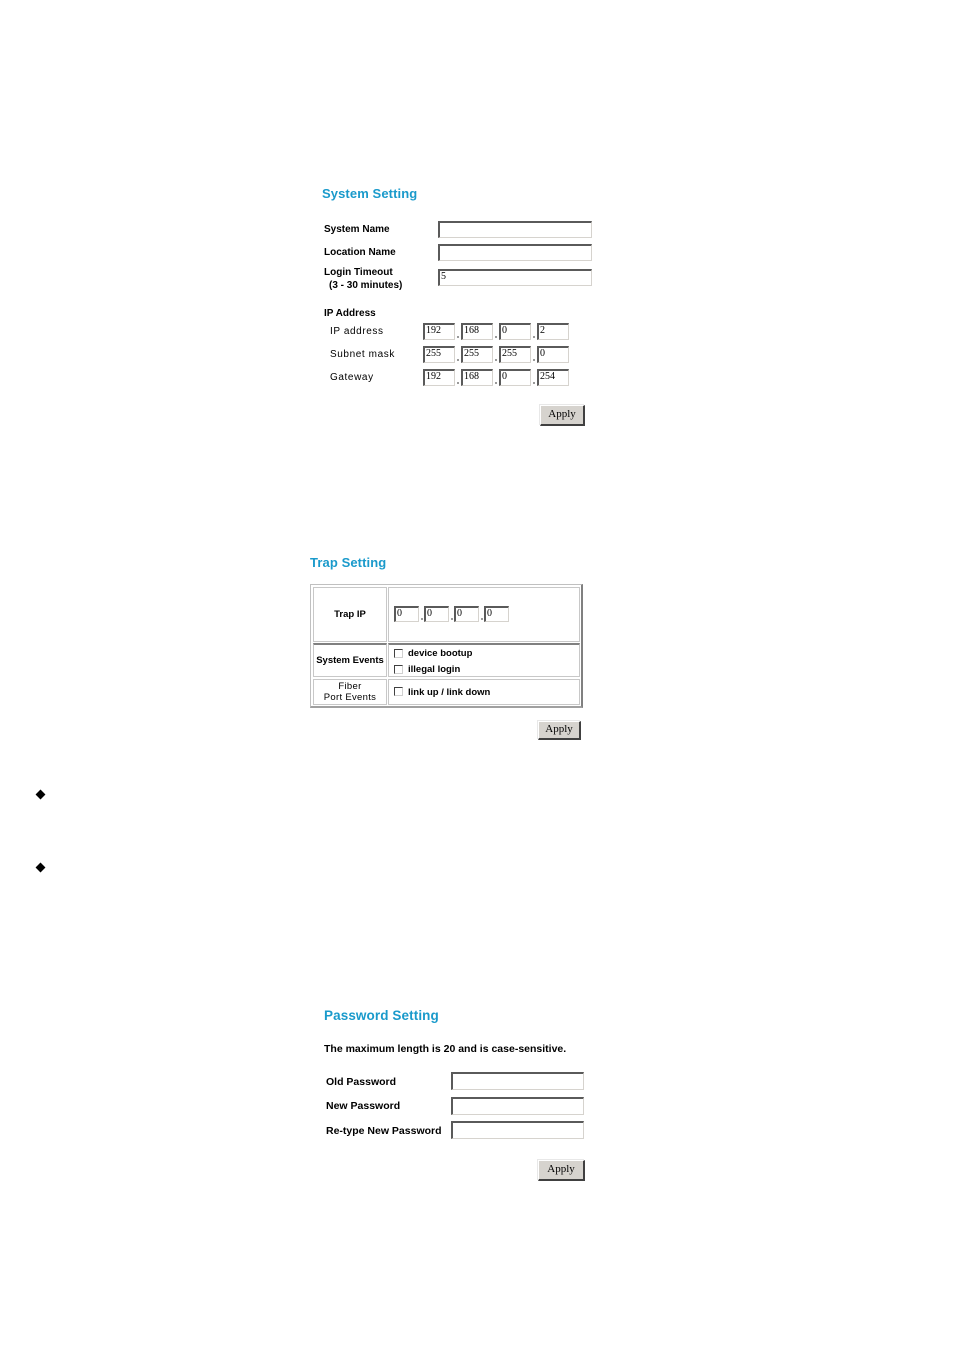 The image size is (954, 1351). I want to click on ip-octet-1-input: 192, so click(439, 331).